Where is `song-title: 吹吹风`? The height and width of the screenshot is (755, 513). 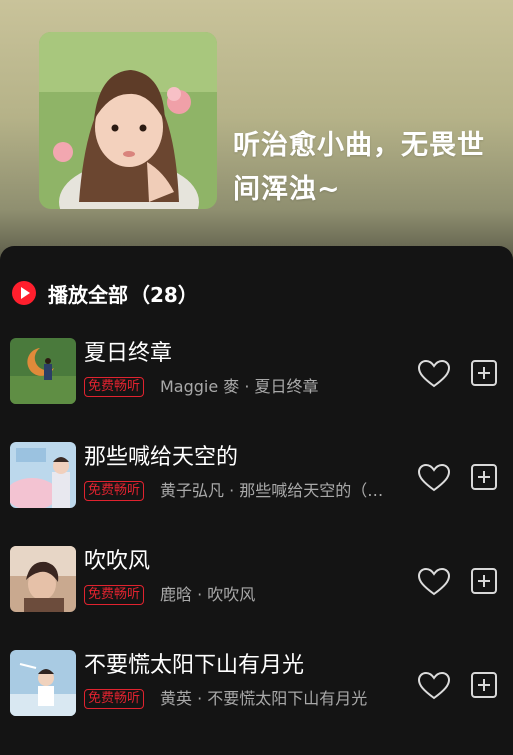
song-title: 吹吹风 is located at coordinates (117, 561).